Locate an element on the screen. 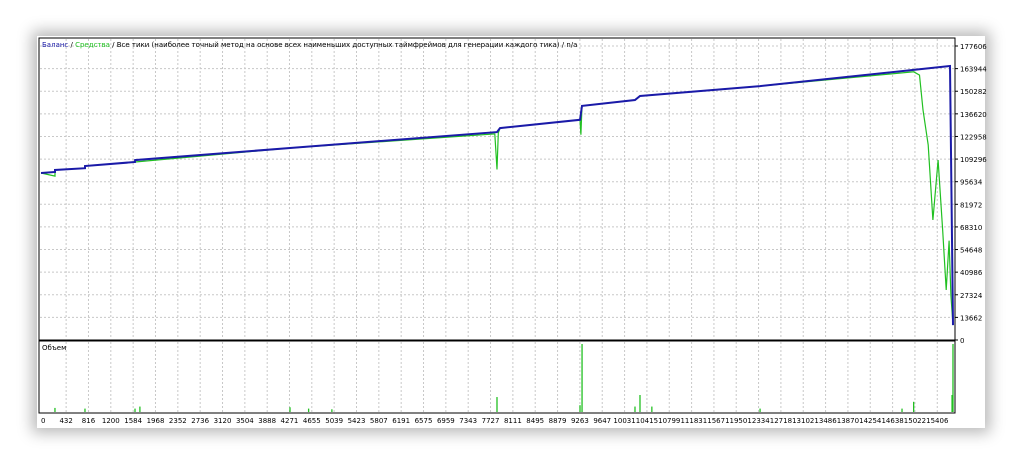 The image size is (1024, 463). x-tick-label: 11183 is located at coordinates (691, 421).